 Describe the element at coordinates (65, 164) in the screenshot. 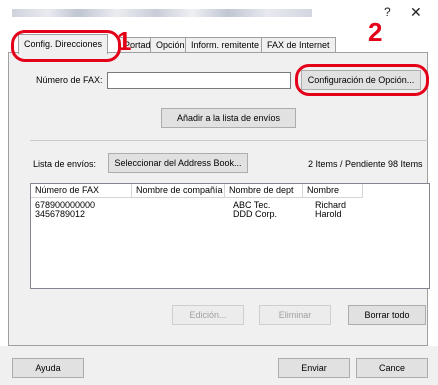

I see `send-list-label: Lista de envíos:` at that location.